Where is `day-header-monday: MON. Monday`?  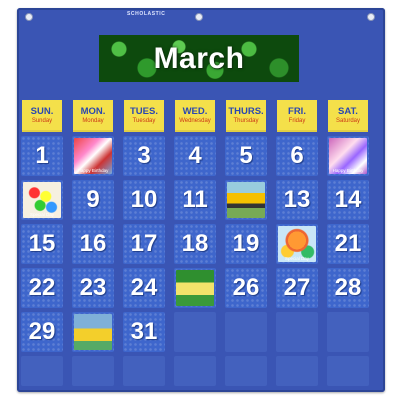 day-header-monday: MON. Monday is located at coordinates (93, 116).